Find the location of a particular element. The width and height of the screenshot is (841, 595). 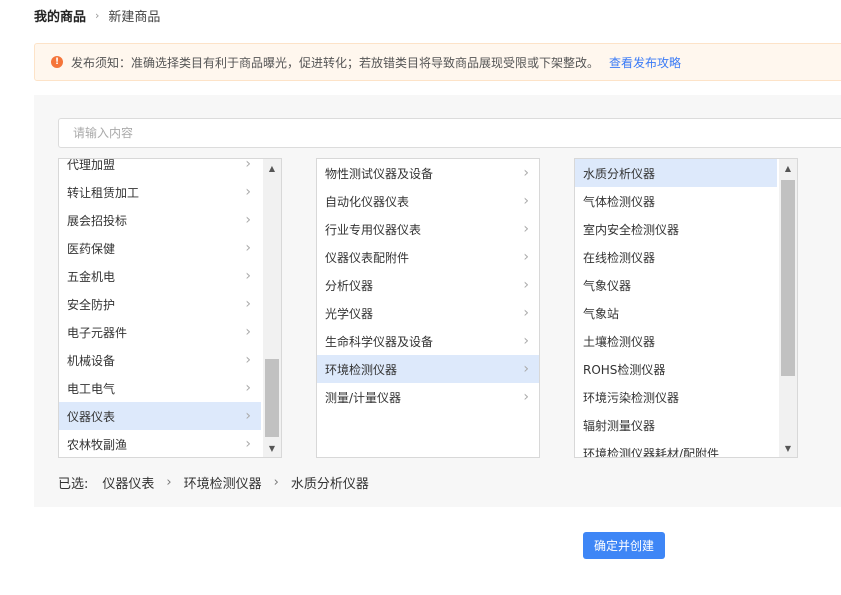

category-item-label: 气体检测仪器 is located at coordinates (619, 201).